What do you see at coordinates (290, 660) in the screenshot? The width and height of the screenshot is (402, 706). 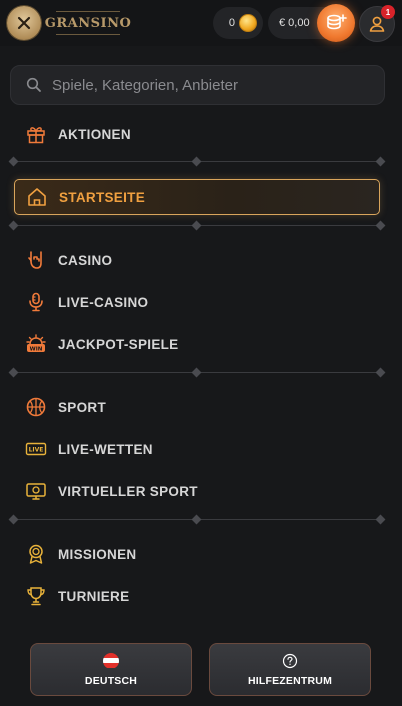 I see `help-icon` at bounding box center [290, 660].